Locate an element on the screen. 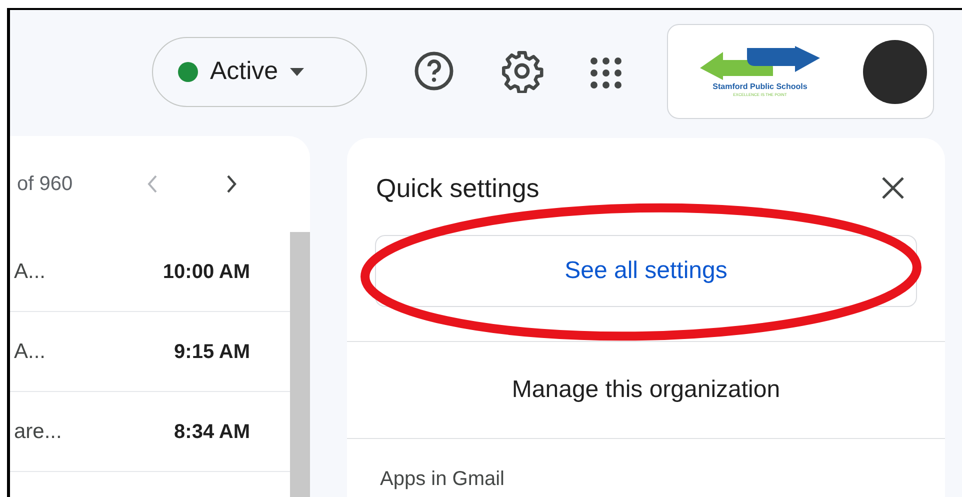 Image resolution: width=962 pixels, height=497 pixels. apps-grid-icon is located at coordinates (606, 73).